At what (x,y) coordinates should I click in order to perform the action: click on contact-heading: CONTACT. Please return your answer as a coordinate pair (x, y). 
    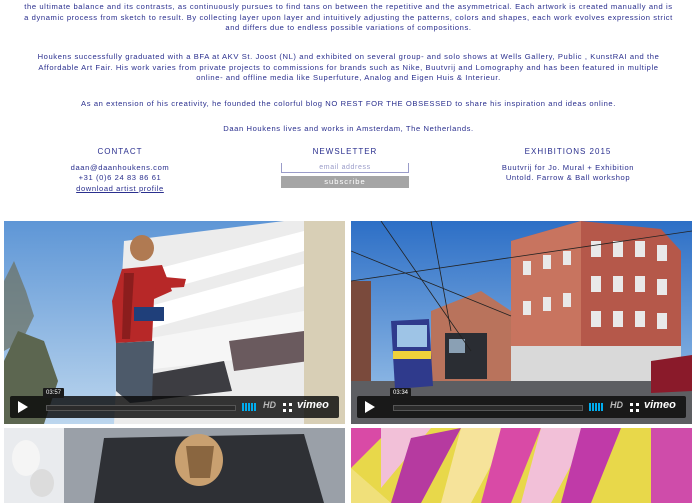
    Looking at the image, I should click on (120, 151).